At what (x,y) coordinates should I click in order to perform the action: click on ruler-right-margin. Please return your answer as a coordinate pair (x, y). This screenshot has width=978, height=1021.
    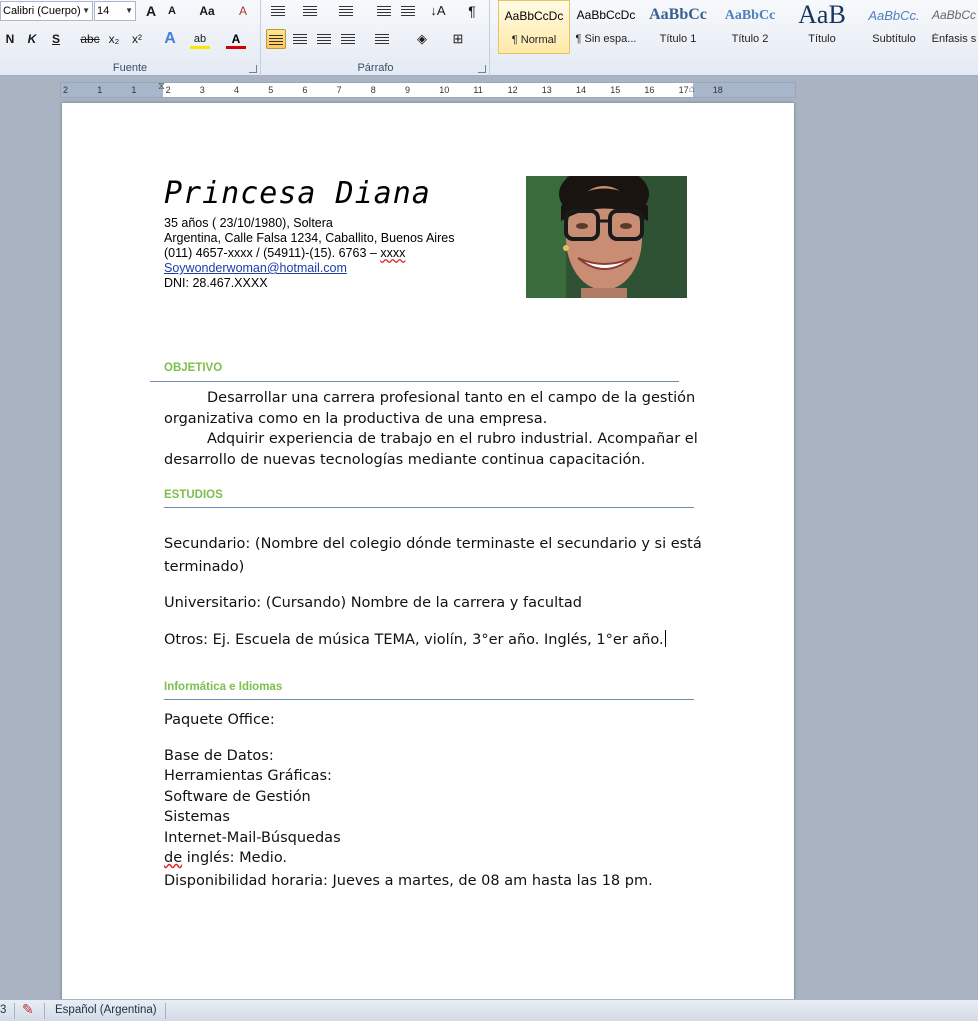
    Looking at the image, I should click on (744, 90).